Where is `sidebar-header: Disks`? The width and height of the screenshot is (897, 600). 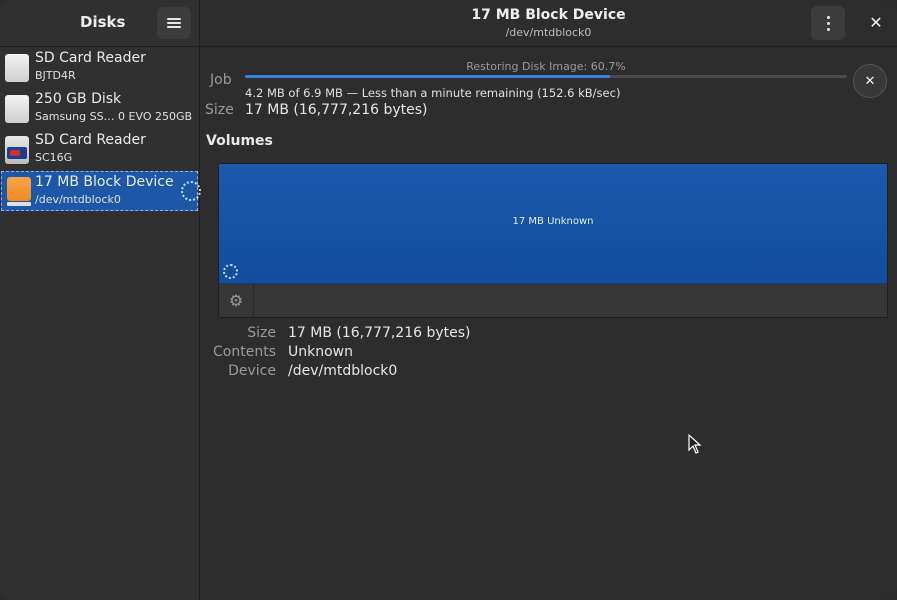
sidebar-header: Disks is located at coordinates (99, 23).